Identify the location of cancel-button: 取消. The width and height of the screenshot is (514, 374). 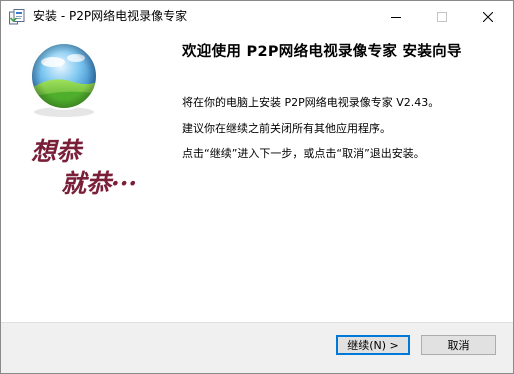
(458, 345).